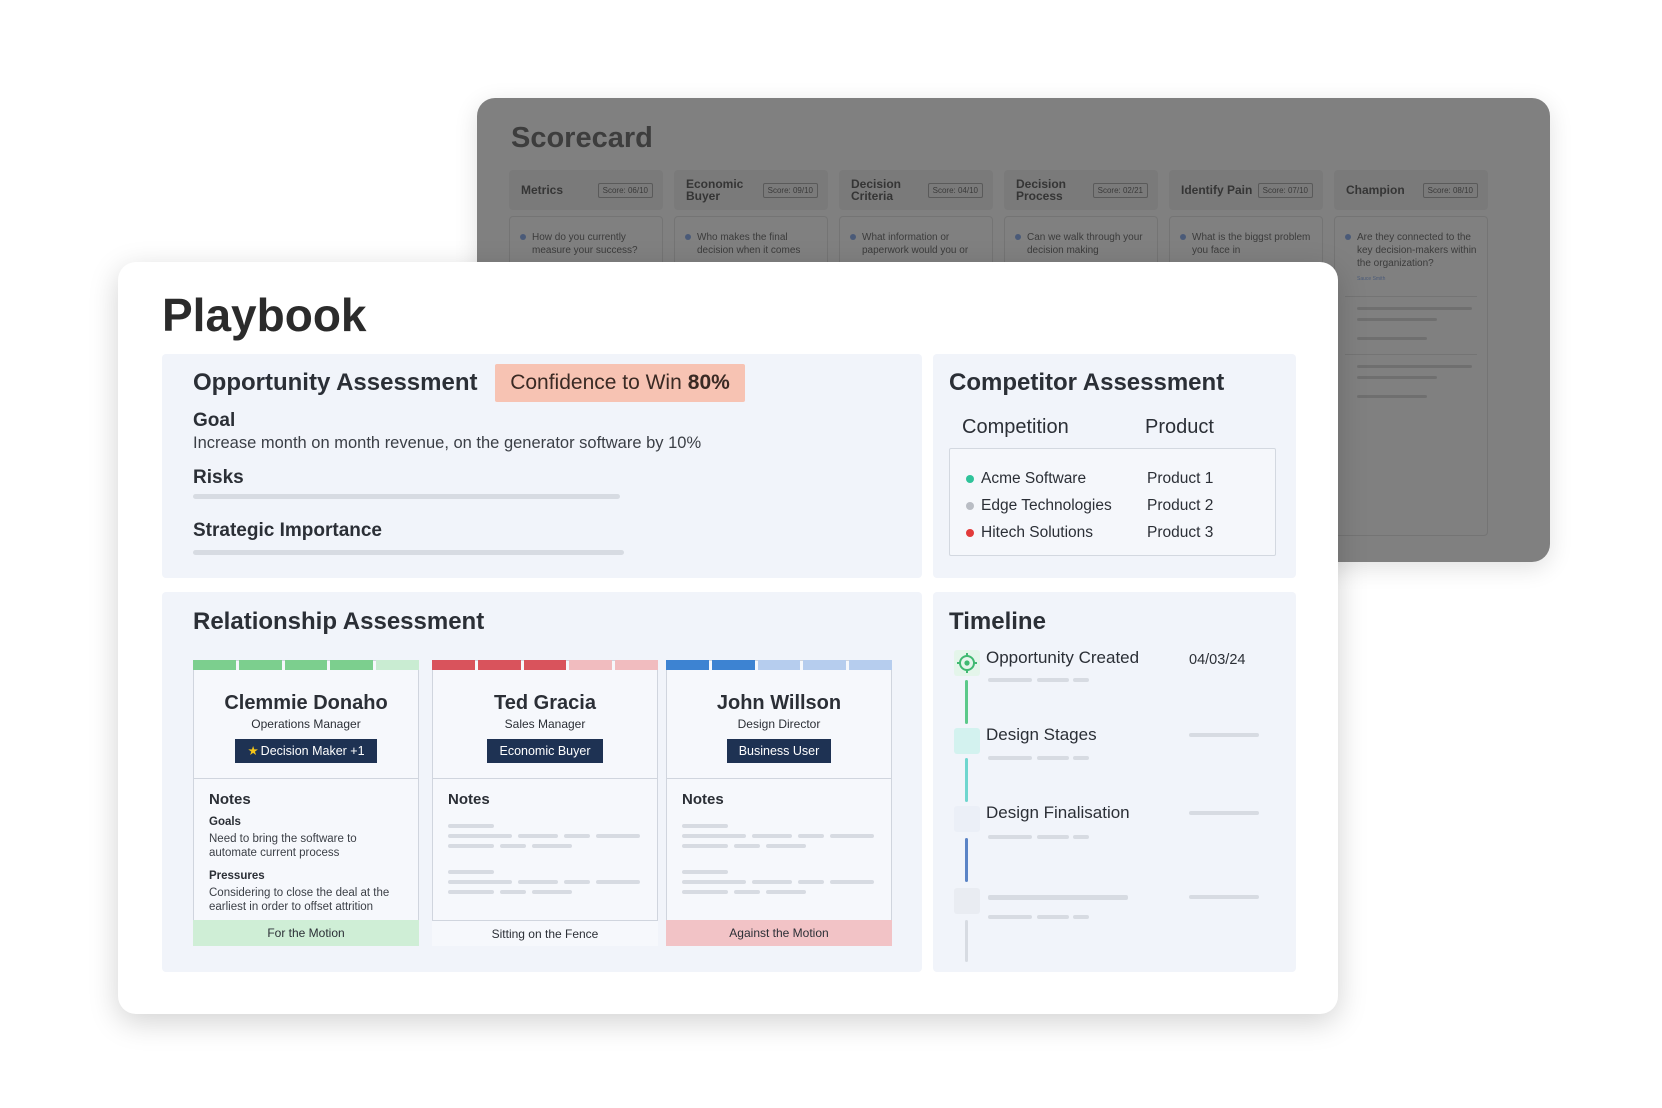 Image resolution: width=1662 pixels, height=1108 pixels. I want to click on pressures-heading: Pressures, so click(237, 876).